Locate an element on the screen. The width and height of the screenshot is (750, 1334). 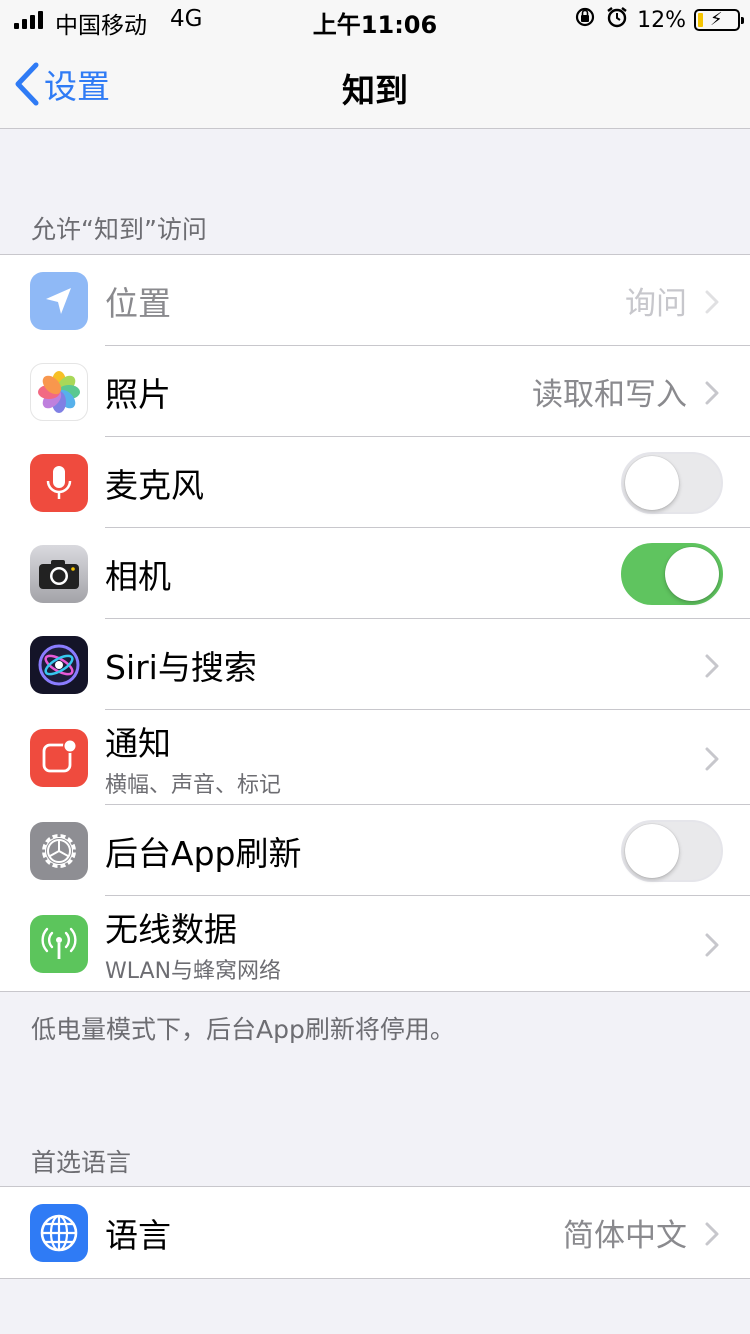
notifications-label: 通知 is located at coordinates (138, 743).